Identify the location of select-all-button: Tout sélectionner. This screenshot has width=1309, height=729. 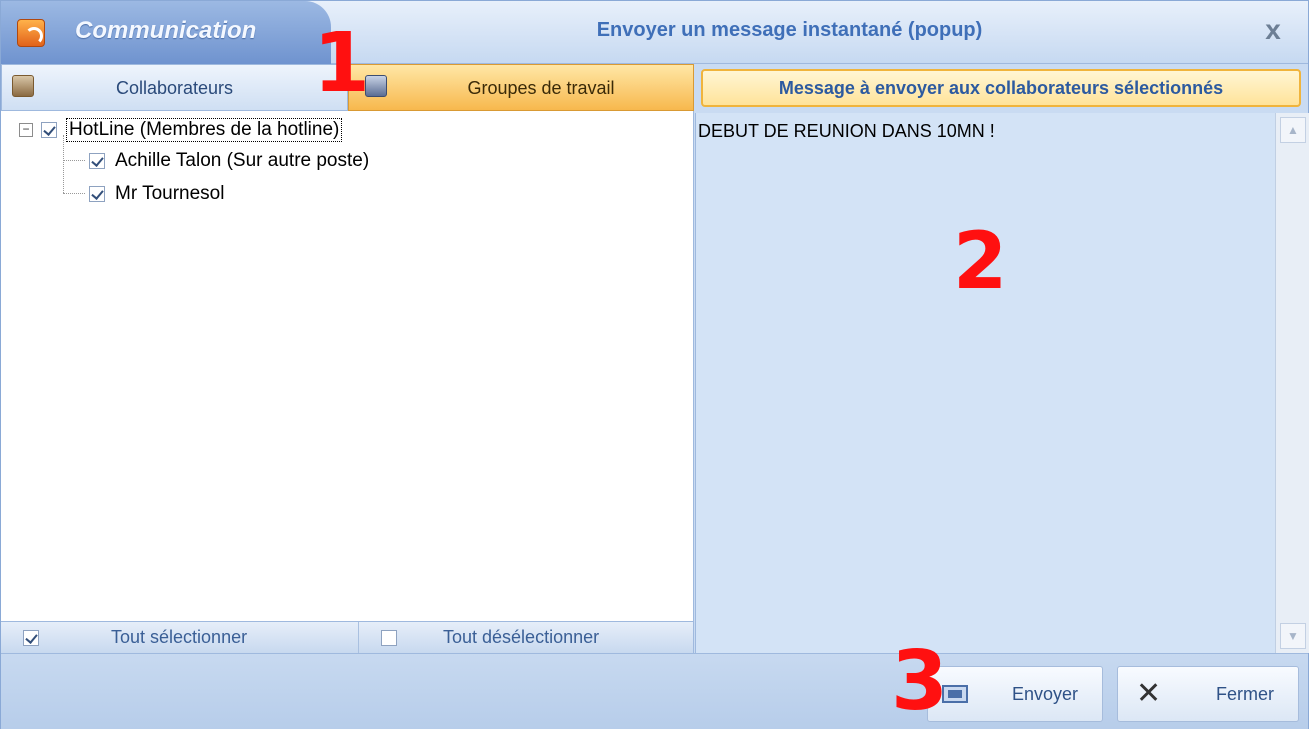
(180, 637).